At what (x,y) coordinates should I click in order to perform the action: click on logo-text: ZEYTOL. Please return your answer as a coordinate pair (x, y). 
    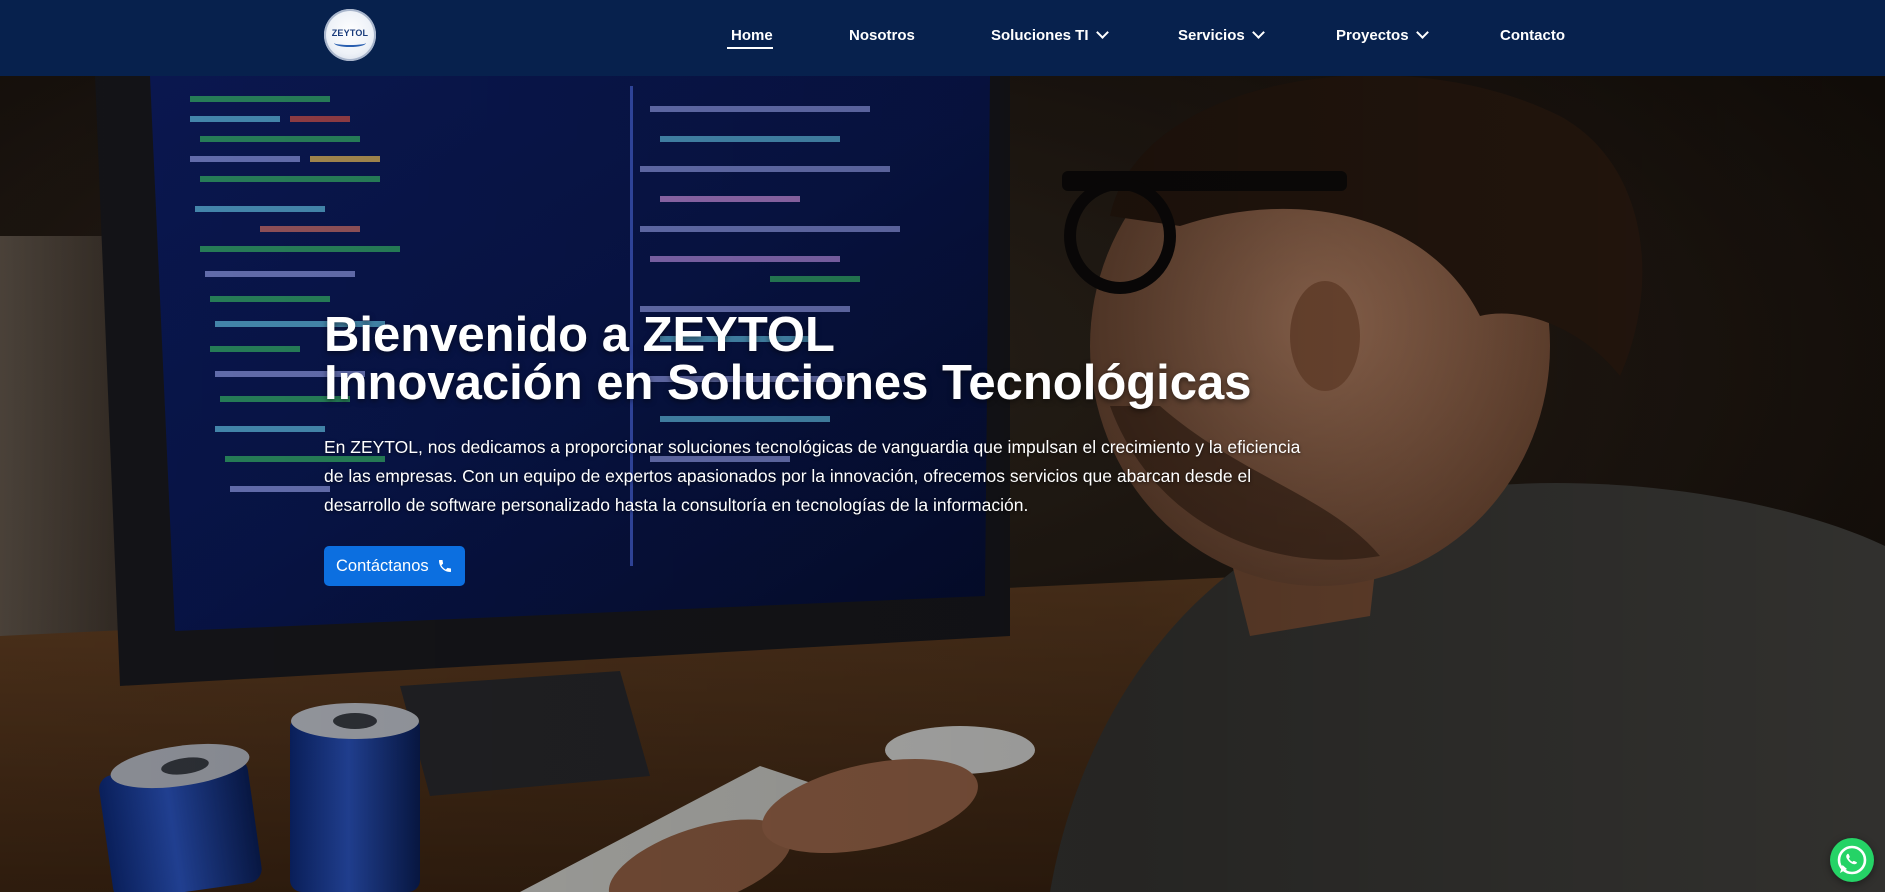
    Looking at the image, I should click on (350, 33).